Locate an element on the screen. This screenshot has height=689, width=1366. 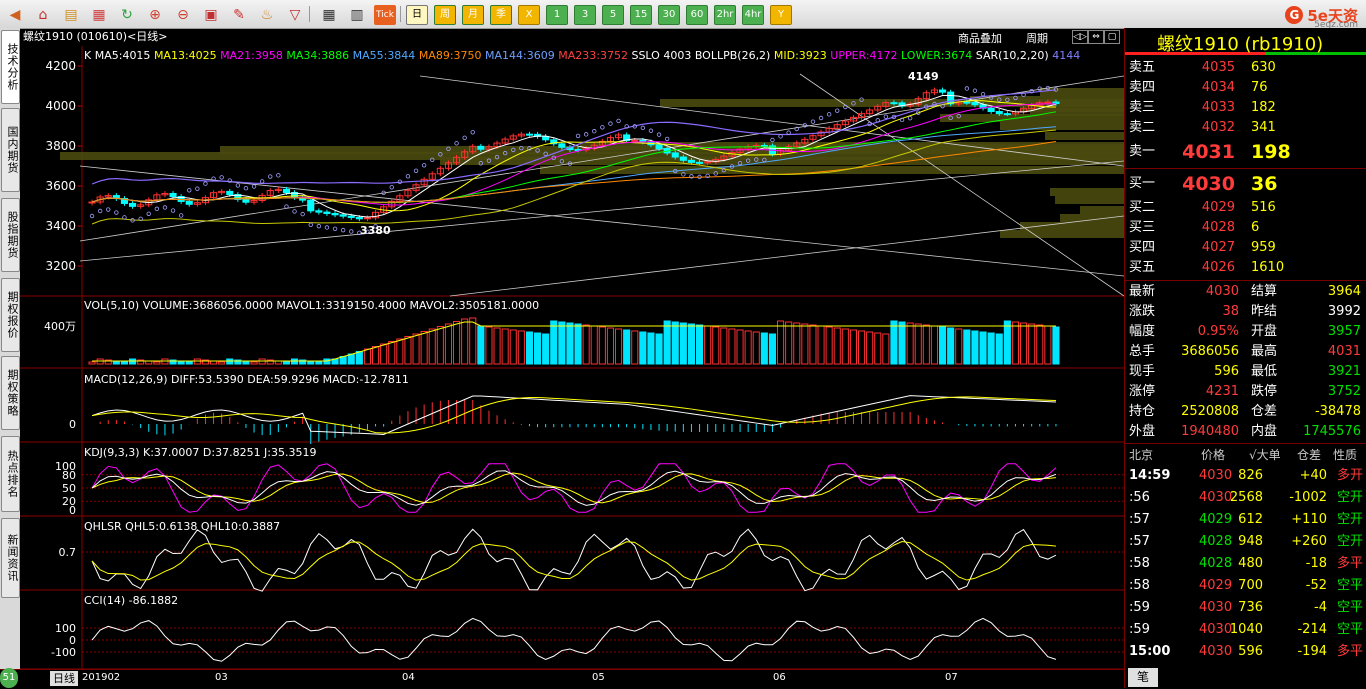
stat-value: 2520808 is located at coordinates (1210, 411).